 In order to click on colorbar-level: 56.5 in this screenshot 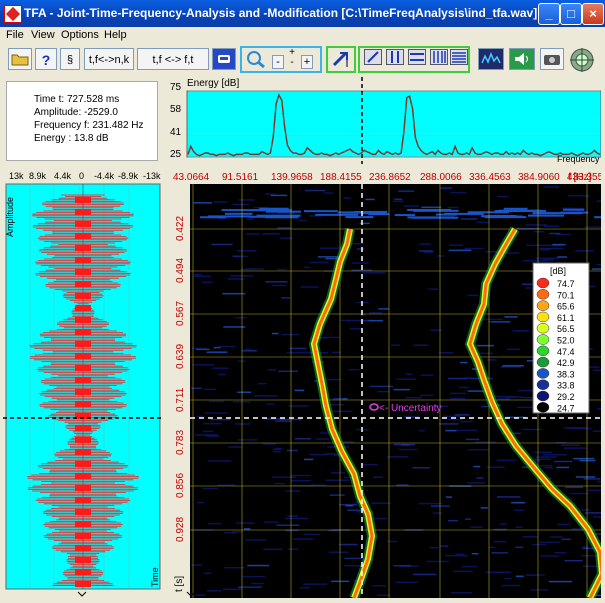, I will do `click(566, 329)`.